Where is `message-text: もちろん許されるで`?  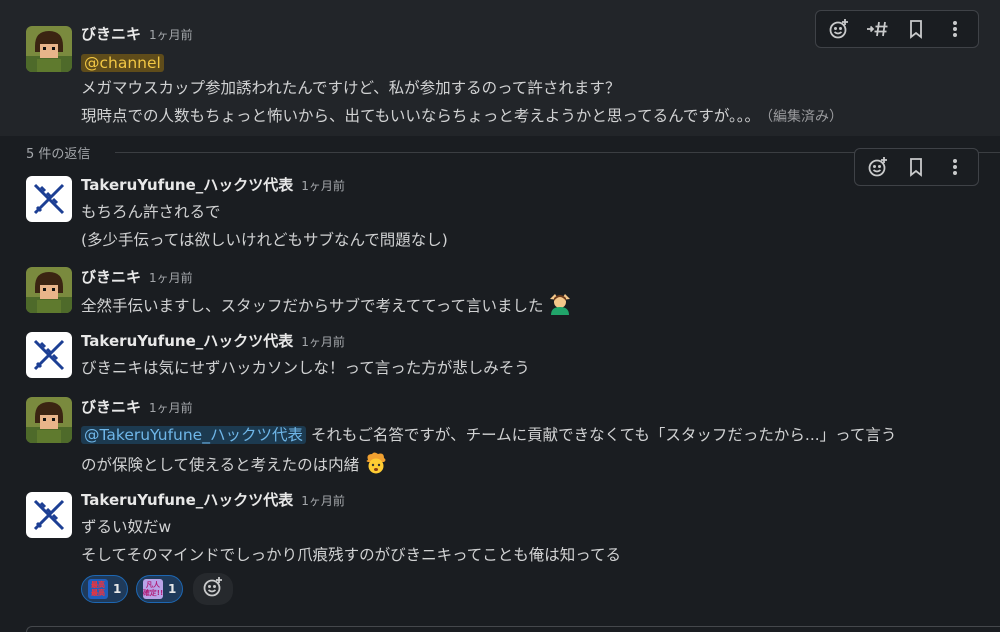
message-text: もちろん許されるで is located at coordinates (151, 212).